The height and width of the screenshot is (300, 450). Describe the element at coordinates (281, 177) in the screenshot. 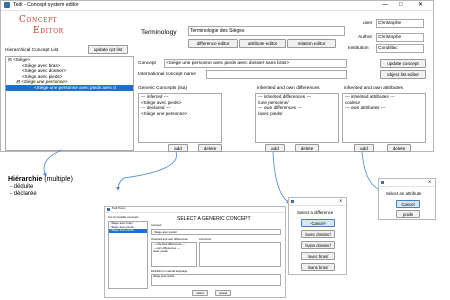

I see `arrow-add-to-diff-dialog` at that location.